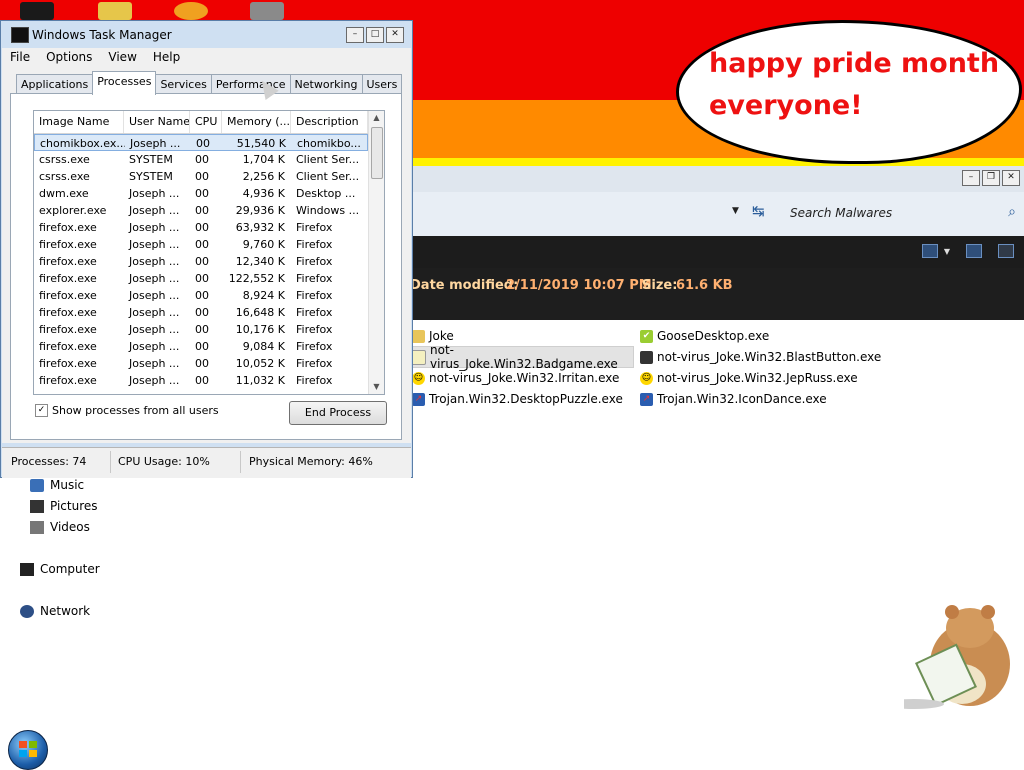 The height and width of the screenshot is (770, 1024). I want to click on task-manager-titlebar: Windows Task Manager – □ ✕, so click(206, 34).